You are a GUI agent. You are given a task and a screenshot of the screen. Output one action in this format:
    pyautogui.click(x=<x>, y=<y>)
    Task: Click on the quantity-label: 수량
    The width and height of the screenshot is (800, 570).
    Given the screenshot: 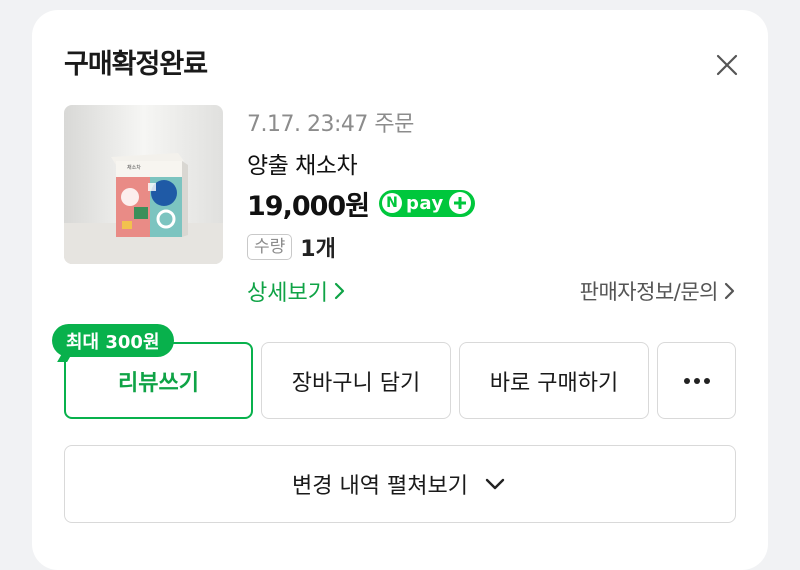 What is the action you would take?
    pyautogui.click(x=270, y=247)
    